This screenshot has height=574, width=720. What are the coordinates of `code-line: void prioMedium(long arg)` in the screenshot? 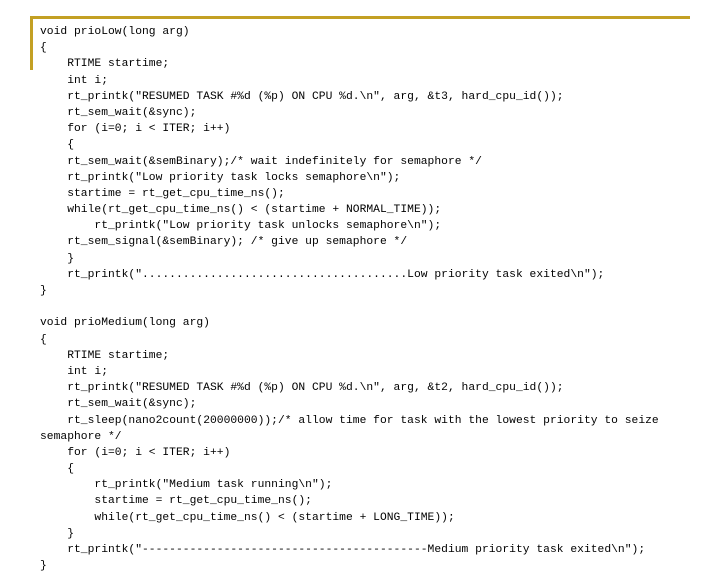 It's located at (125, 323).